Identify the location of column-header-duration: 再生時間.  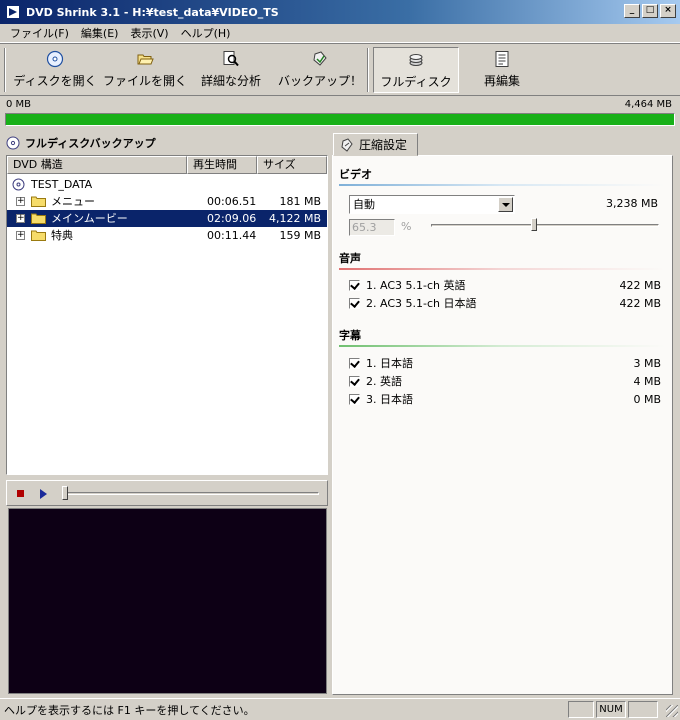
(222, 165).